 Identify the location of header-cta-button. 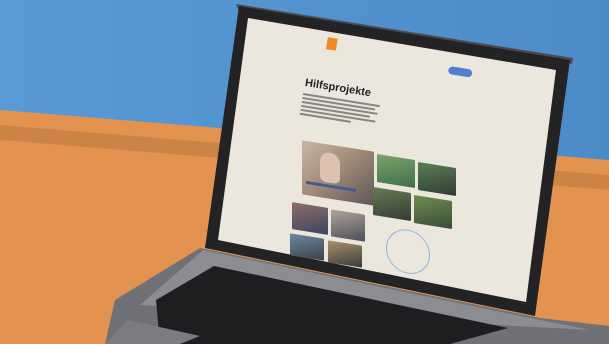
(460, 72).